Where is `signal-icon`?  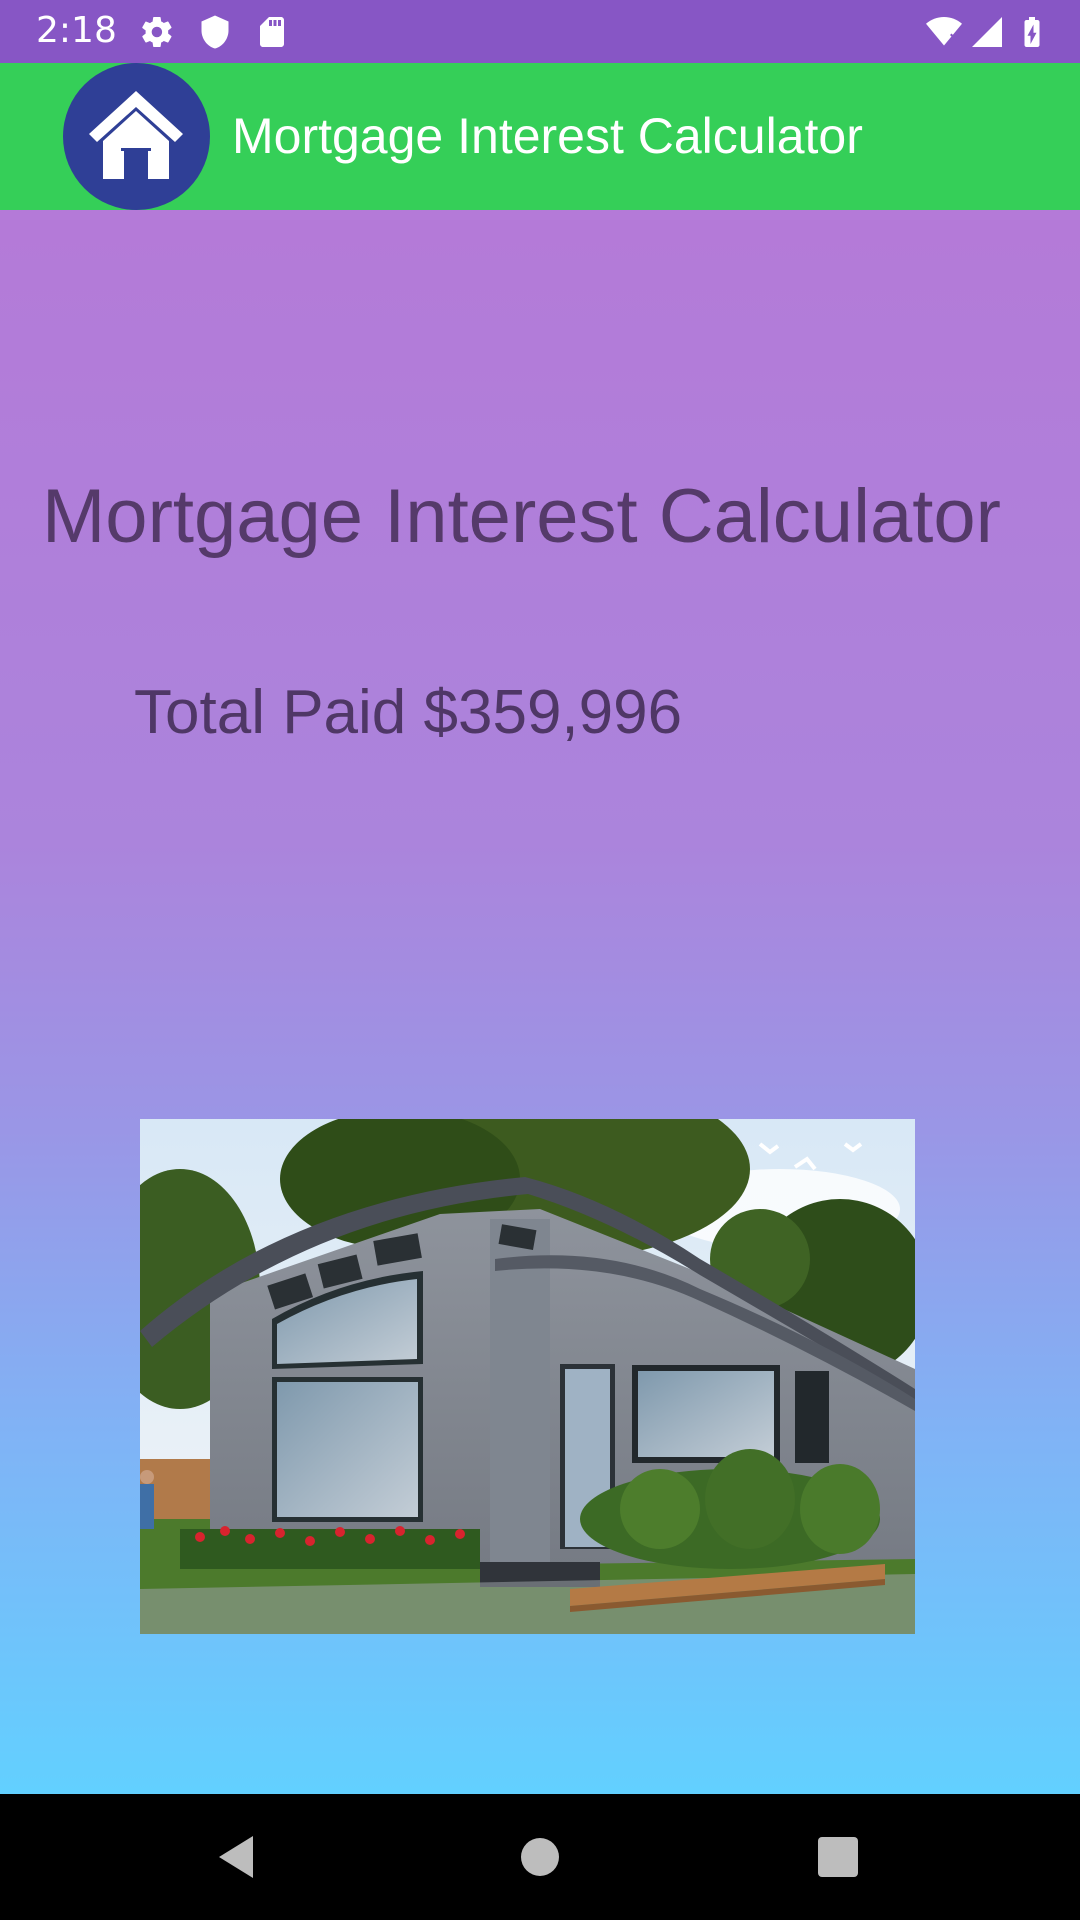
signal-icon is located at coordinates (987, 32).